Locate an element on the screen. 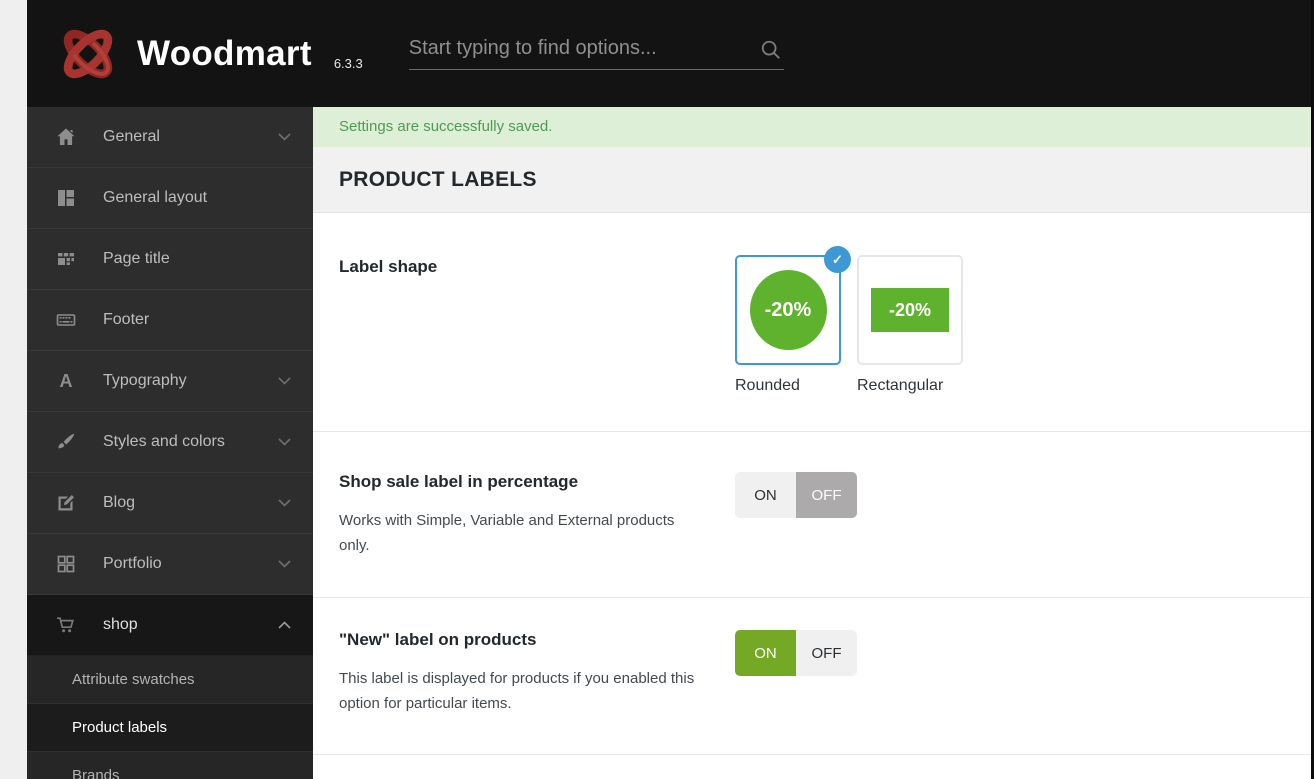 This screenshot has height=779, width=1314. sidebar-item-label: Footer is located at coordinates (126, 319).